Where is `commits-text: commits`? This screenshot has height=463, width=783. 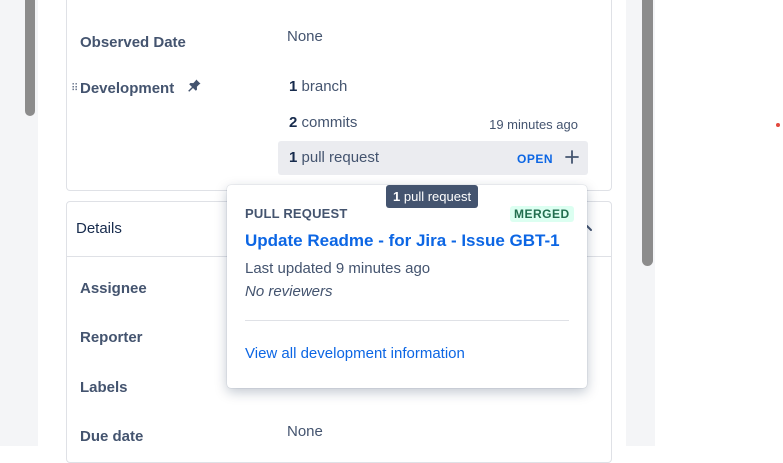 commits-text: commits is located at coordinates (329, 122).